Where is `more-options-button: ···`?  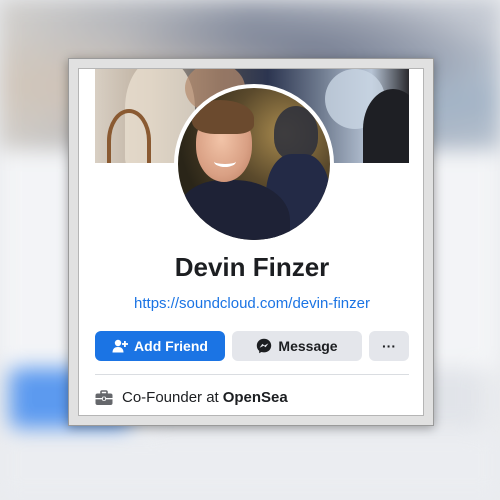
more-options-button: ··· is located at coordinates (389, 346).